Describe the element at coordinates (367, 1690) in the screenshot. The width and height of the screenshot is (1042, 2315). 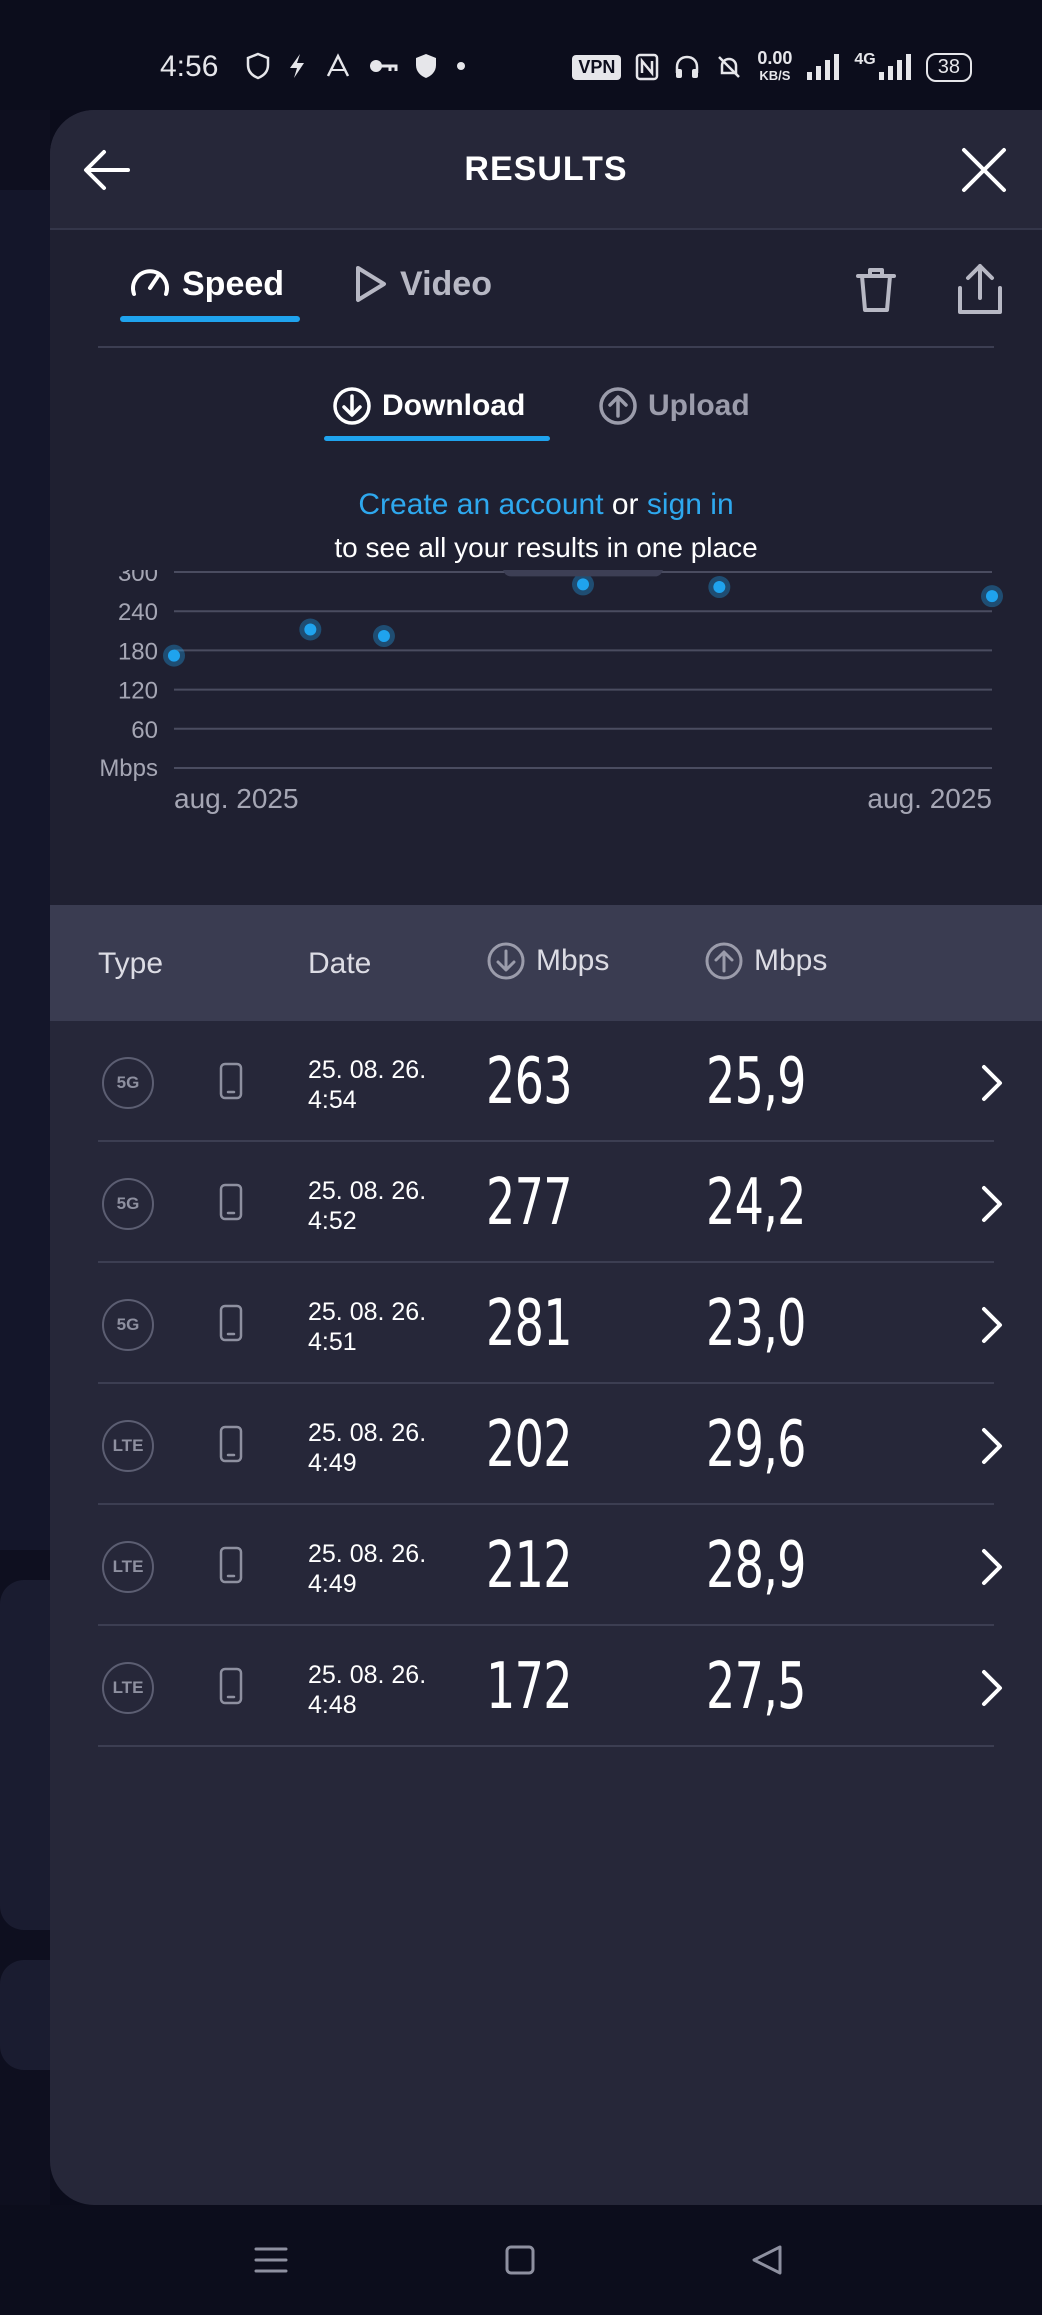
I see `result-date: 25. 08. 26. 4:48` at that location.